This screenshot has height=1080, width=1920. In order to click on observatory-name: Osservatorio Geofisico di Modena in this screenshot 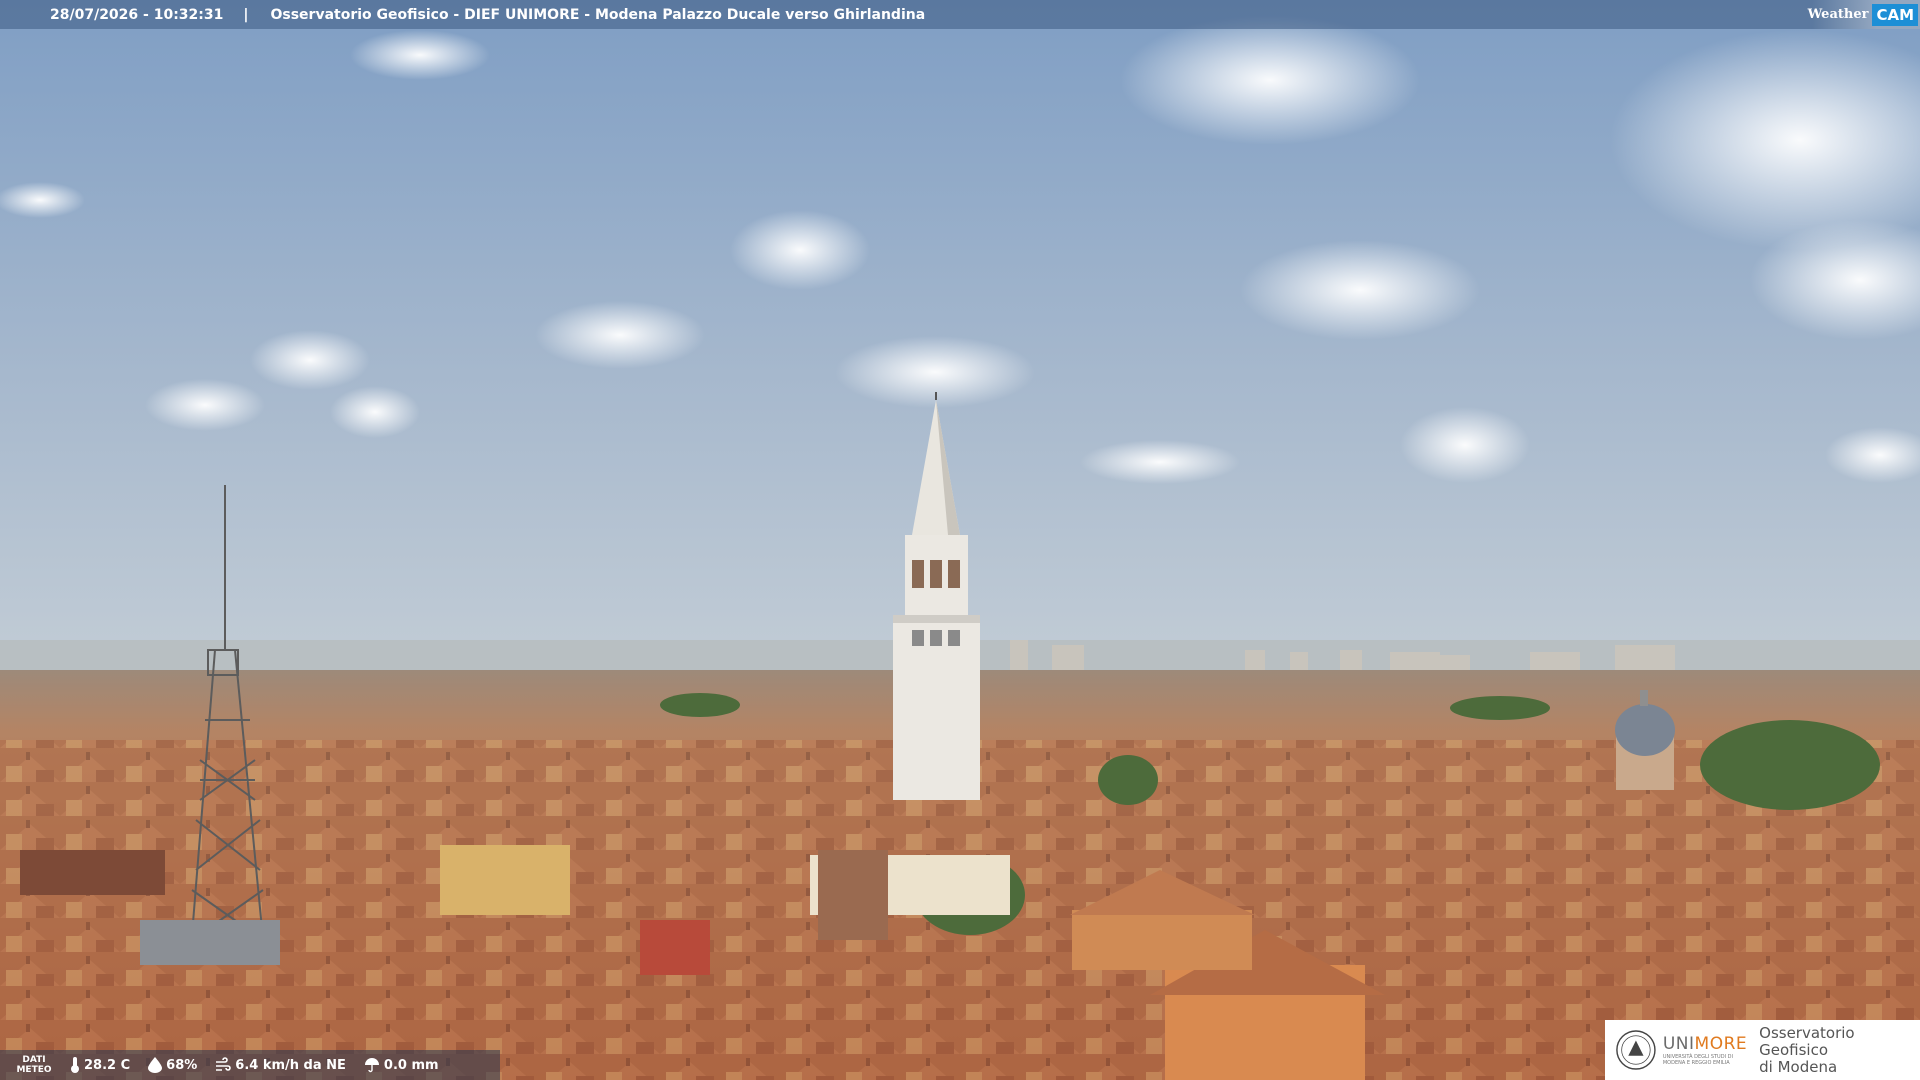, I will do `click(1807, 1049)`.